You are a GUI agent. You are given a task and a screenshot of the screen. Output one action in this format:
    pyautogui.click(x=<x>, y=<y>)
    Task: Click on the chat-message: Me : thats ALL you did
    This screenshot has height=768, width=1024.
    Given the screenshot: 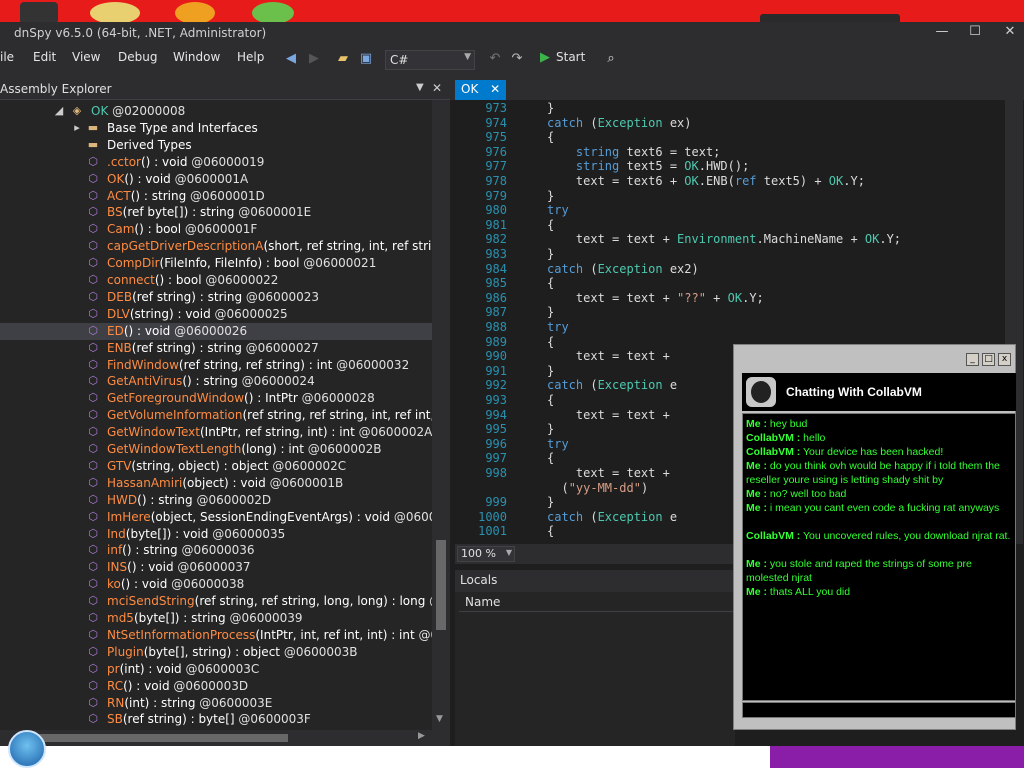 What is the action you would take?
    pyautogui.click(x=880, y=592)
    